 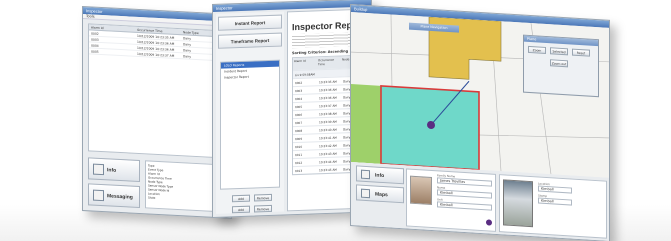 What do you see at coordinates (328, 162) in the screenshot?
I see `table-cell: 10:23:44 AM` at bounding box center [328, 162].